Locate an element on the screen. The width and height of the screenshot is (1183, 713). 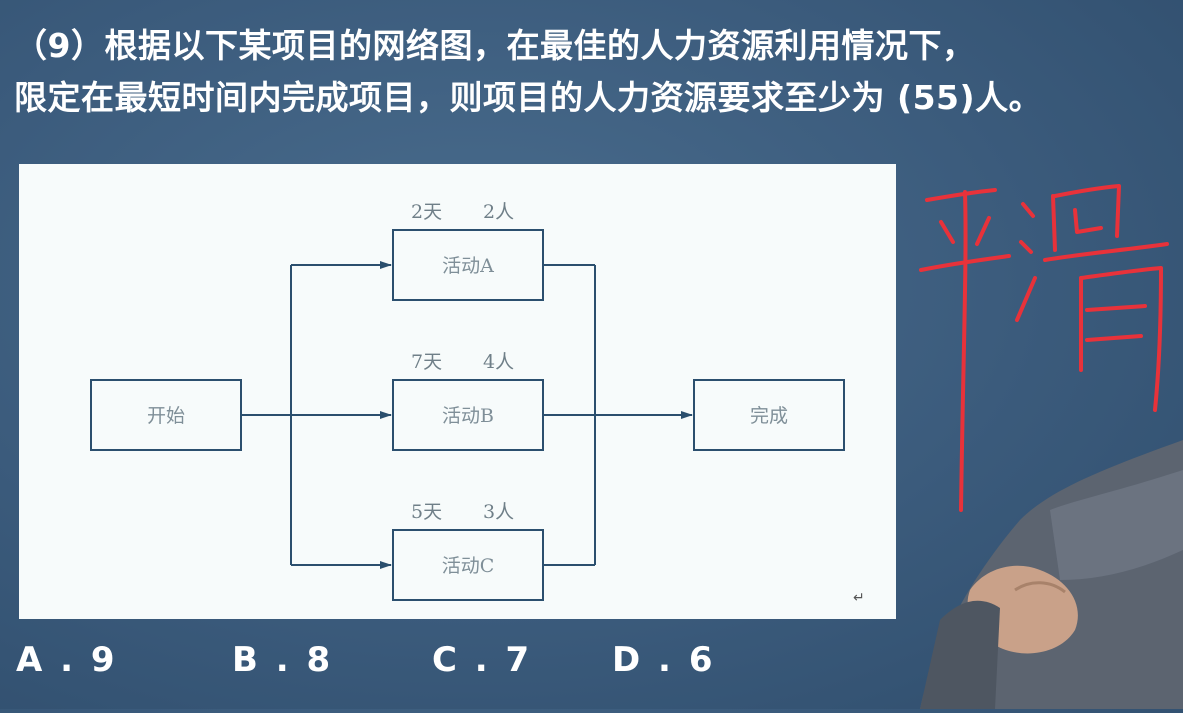
activity-c-days: 5天 is located at coordinates (426, 512).